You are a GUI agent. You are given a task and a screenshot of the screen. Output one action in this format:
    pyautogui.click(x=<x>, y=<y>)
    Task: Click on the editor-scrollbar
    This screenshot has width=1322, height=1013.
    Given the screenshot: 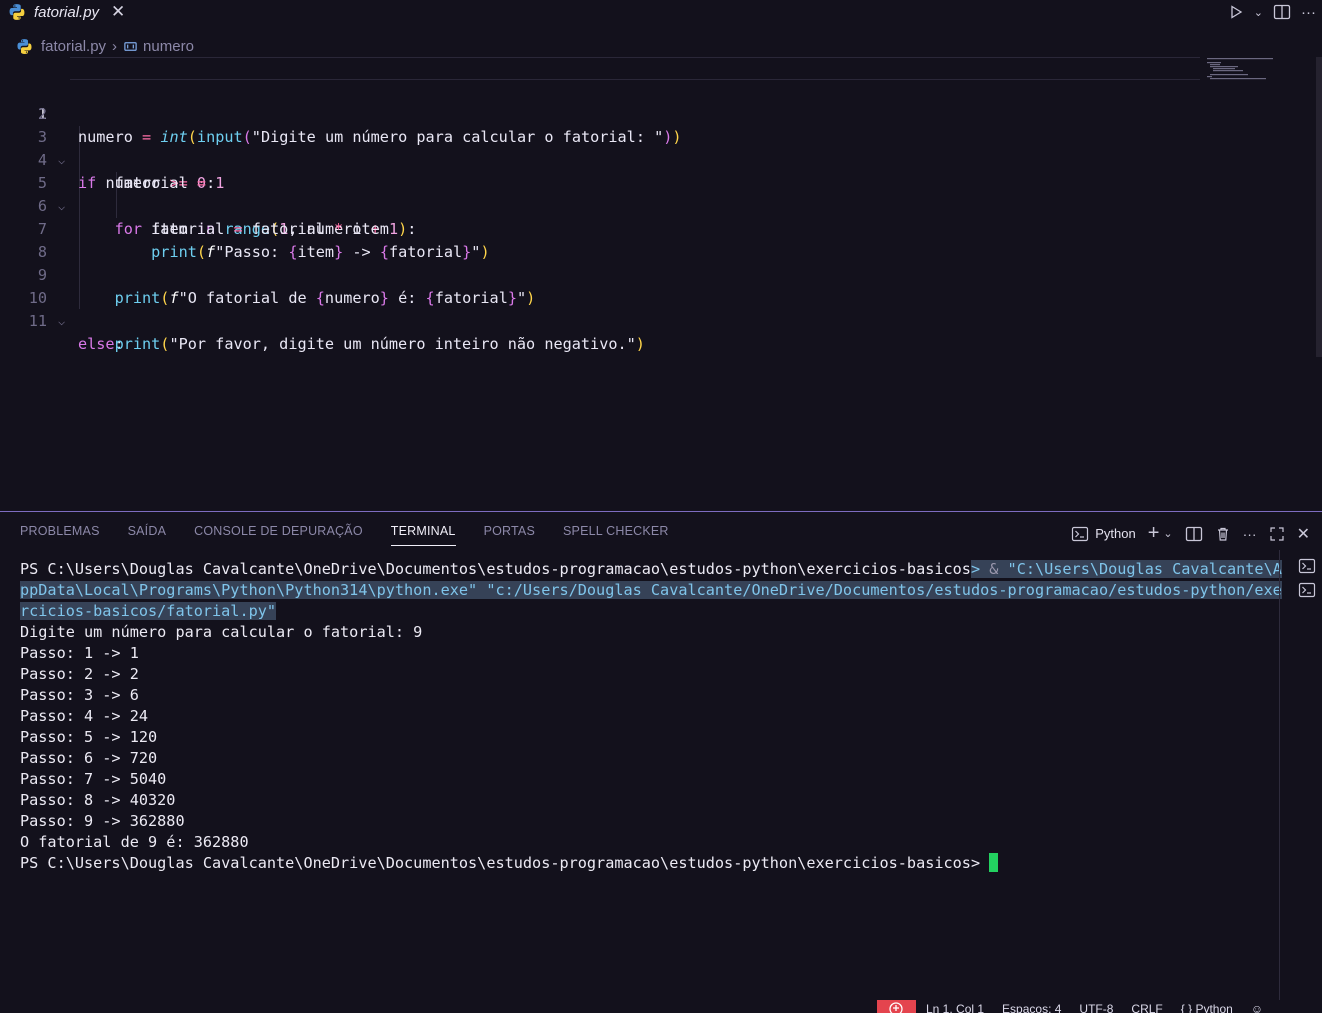 What is the action you would take?
    pyautogui.click(x=1319, y=207)
    